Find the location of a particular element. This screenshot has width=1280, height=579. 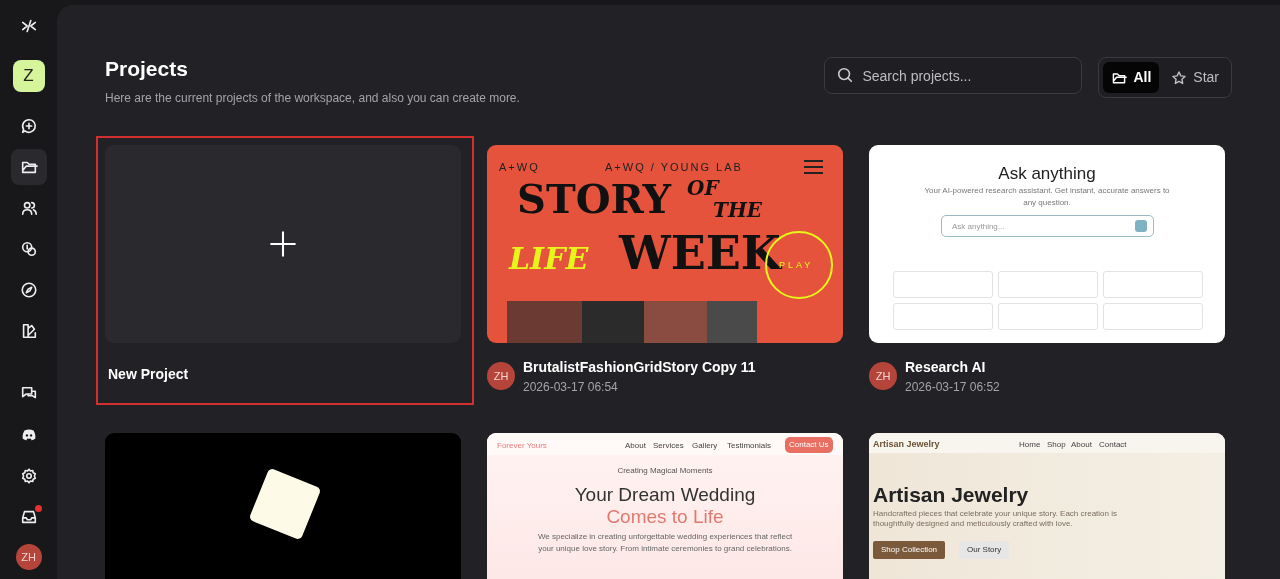

nav-link: Contact is located at coordinates (1113, 444).